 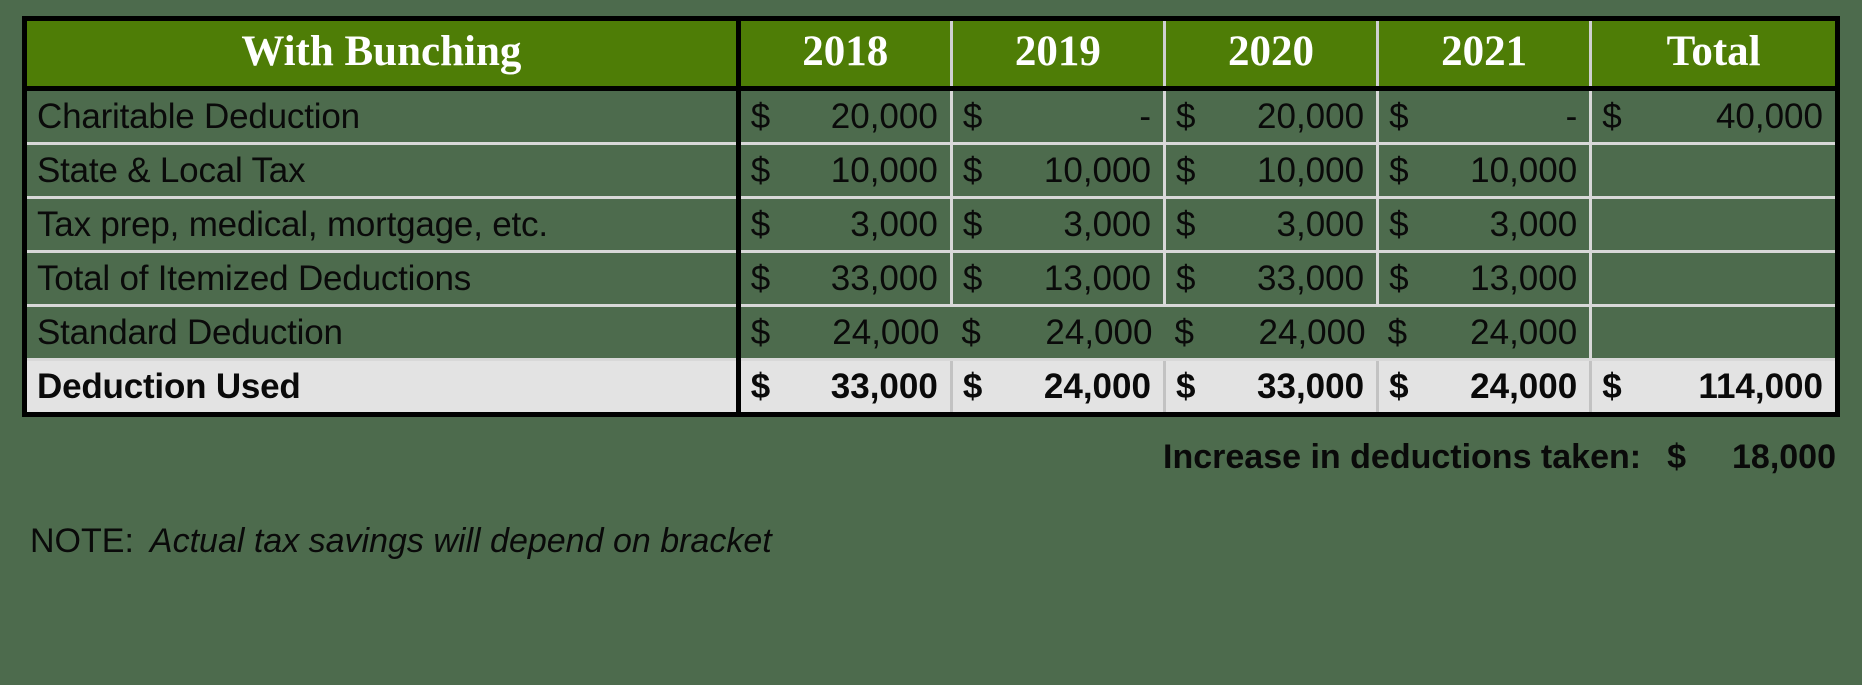 I want to click on header-year-2019: 2019, so click(x=1057, y=56).